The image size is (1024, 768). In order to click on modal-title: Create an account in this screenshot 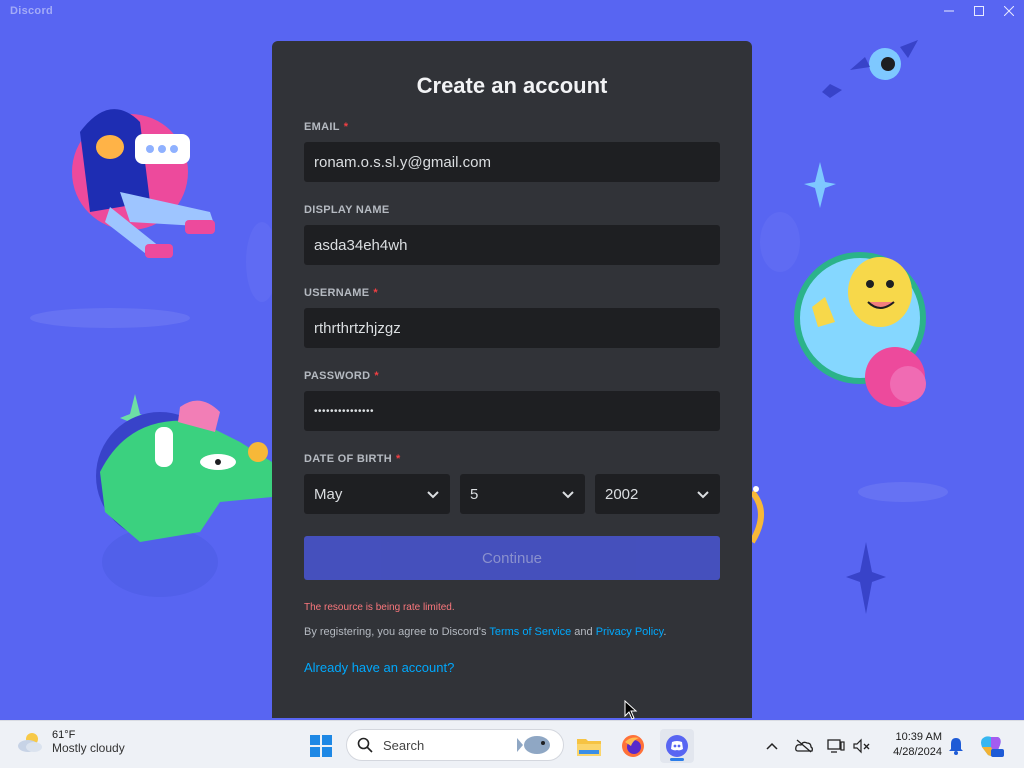, I will do `click(512, 85)`.